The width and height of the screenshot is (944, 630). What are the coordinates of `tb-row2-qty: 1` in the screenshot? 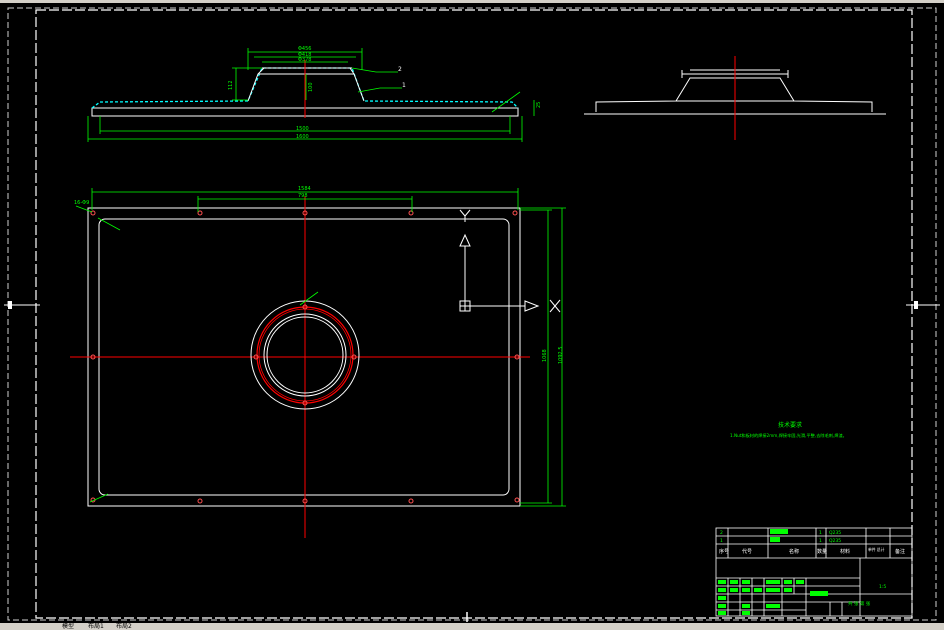 It's located at (820, 541).